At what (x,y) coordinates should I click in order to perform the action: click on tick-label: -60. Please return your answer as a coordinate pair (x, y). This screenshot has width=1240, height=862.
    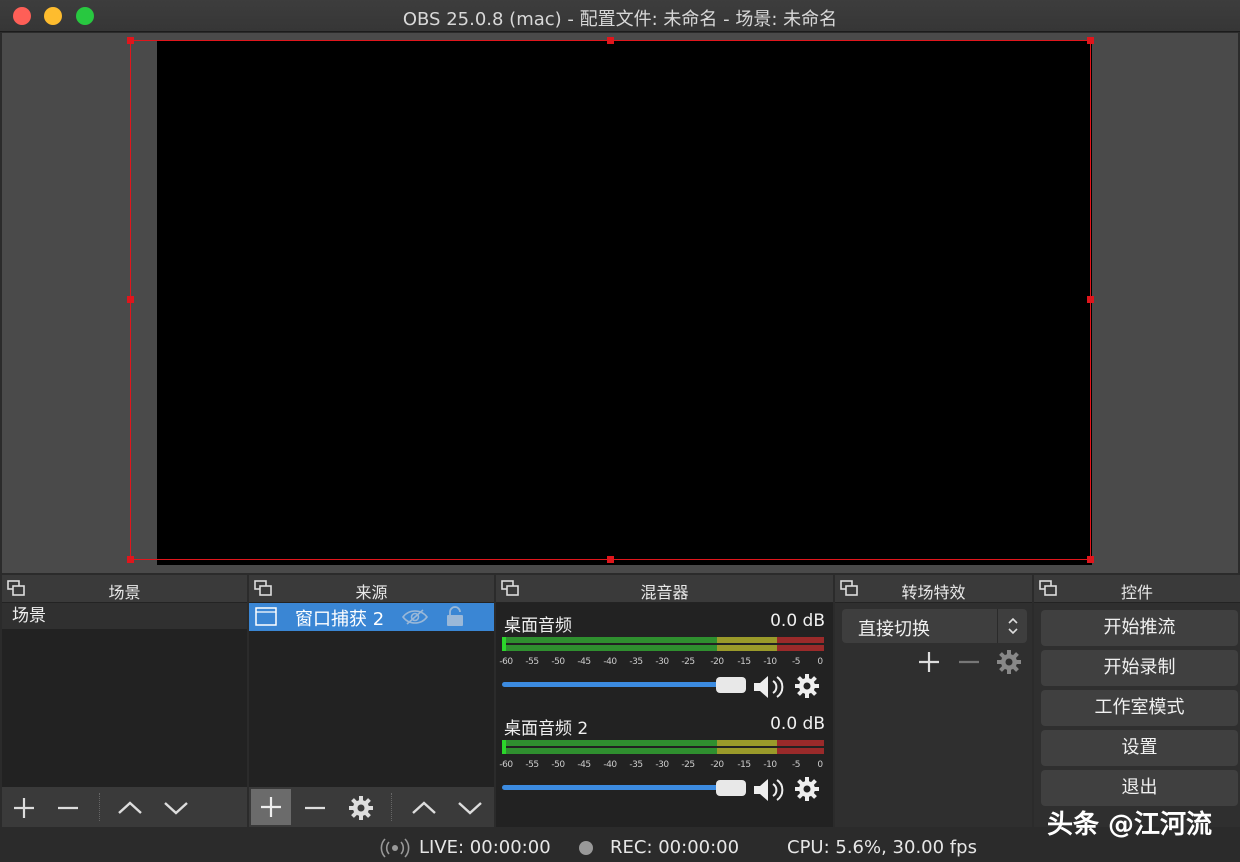
    Looking at the image, I should click on (506, 765).